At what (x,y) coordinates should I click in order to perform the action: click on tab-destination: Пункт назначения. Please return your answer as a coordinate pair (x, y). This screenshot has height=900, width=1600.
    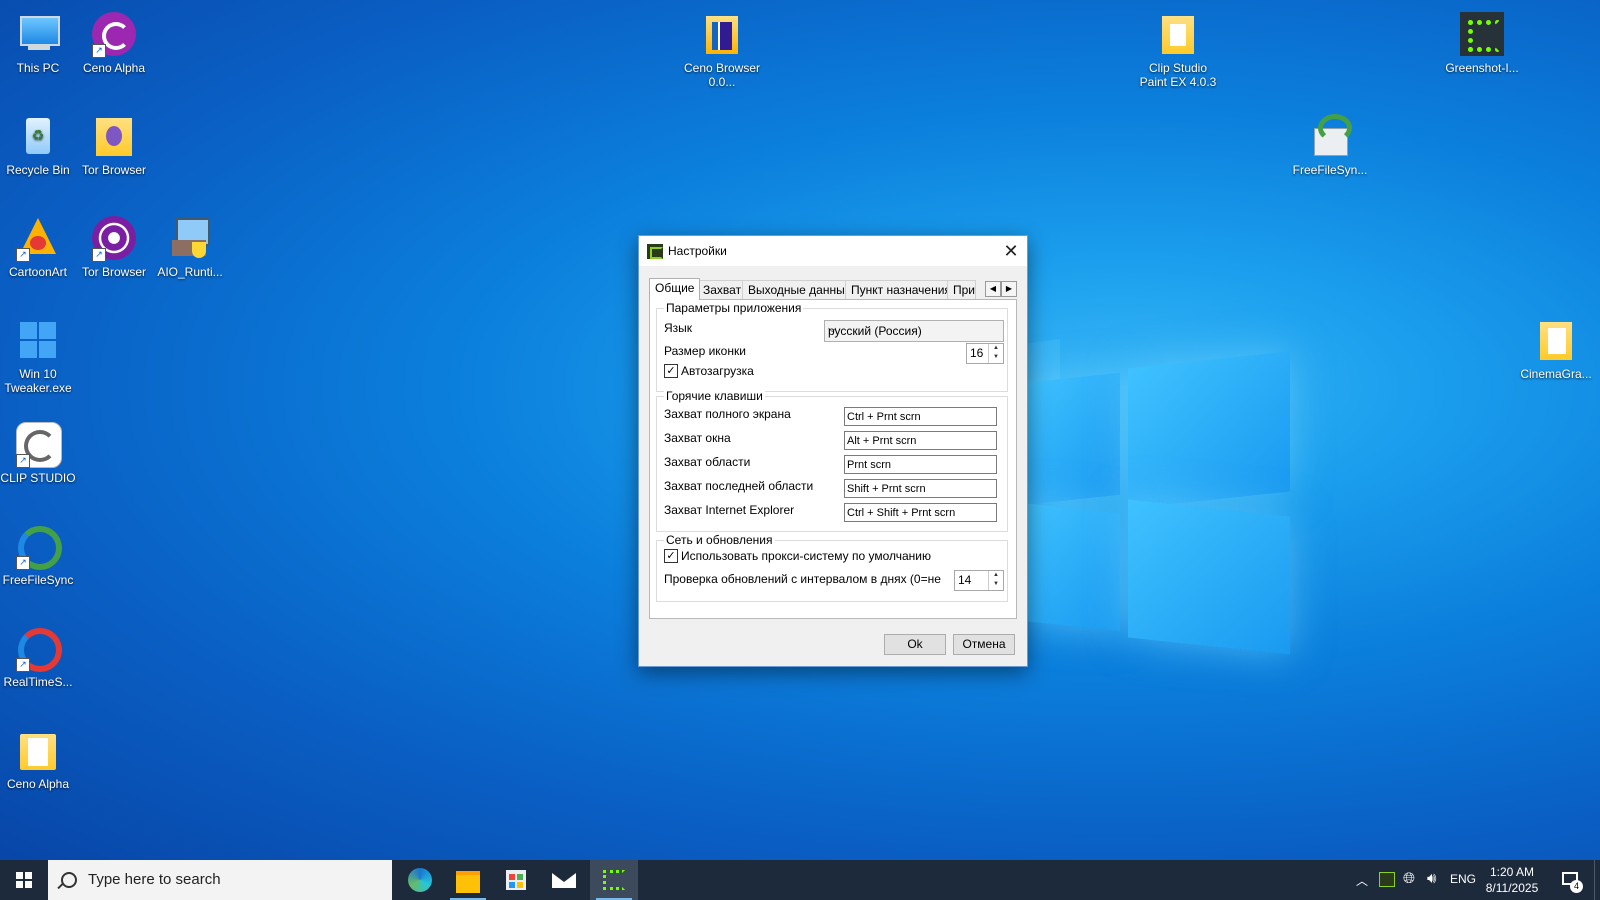
    Looking at the image, I should click on (901, 290).